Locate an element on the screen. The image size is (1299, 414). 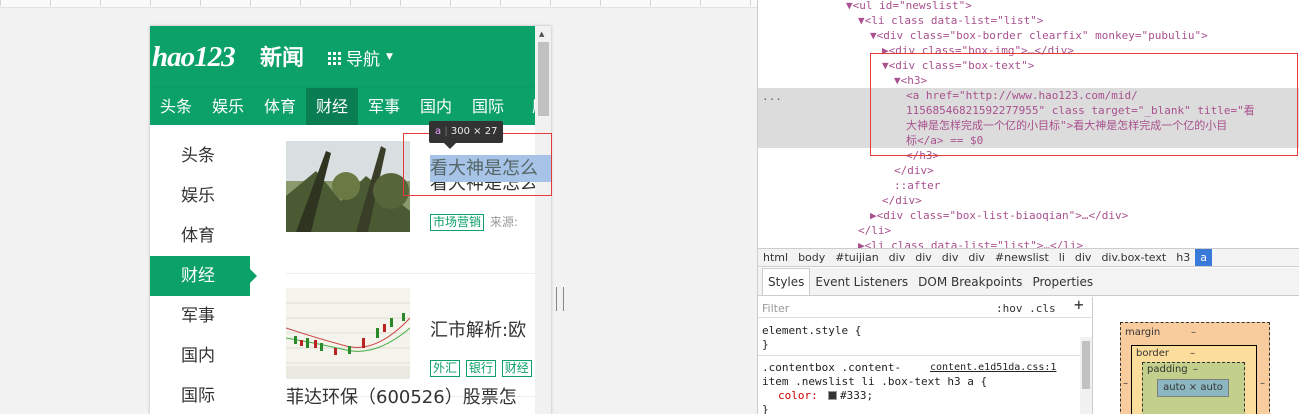
breadcrumb-item: html is located at coordinates (775, 257).